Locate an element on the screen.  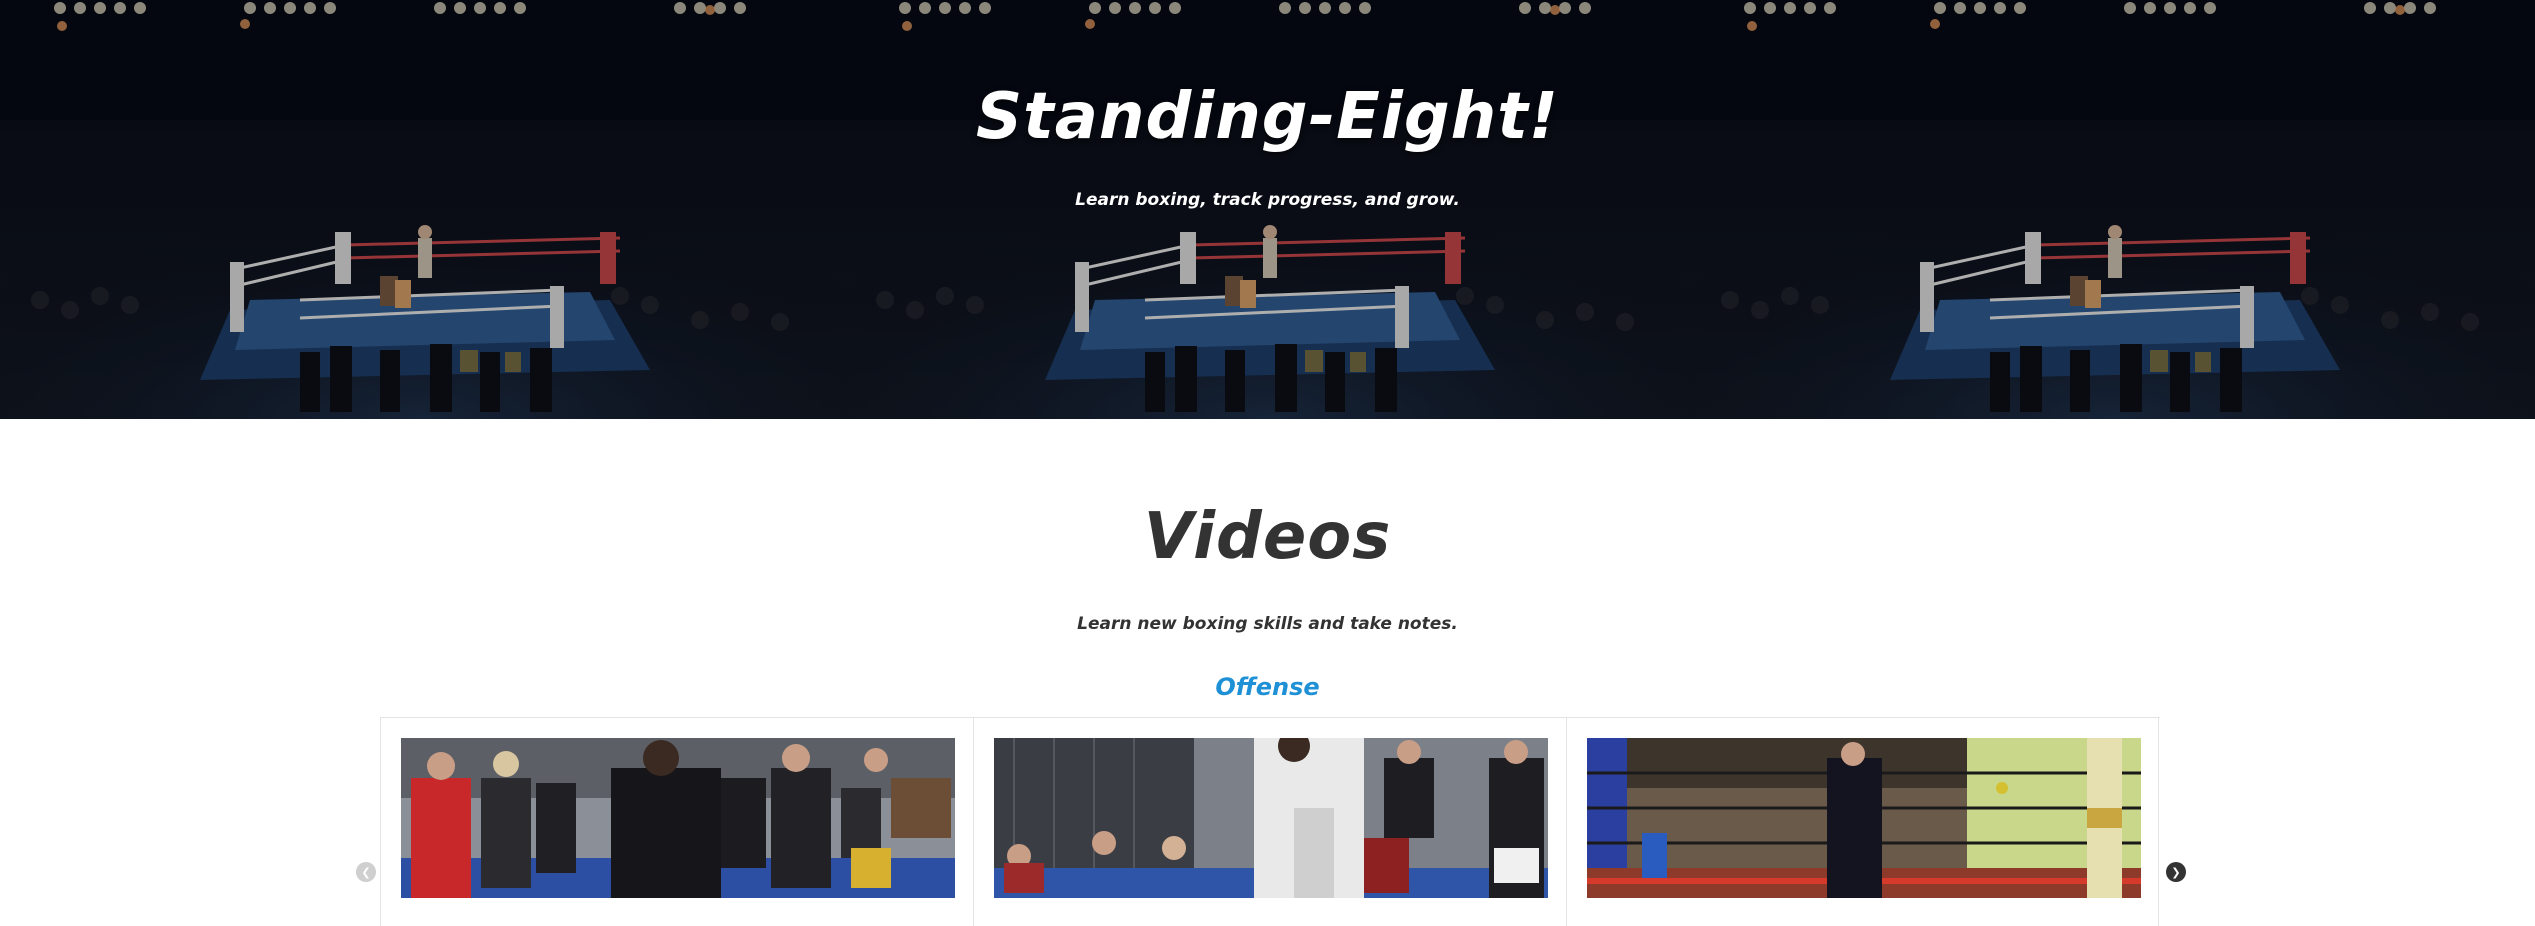
videos-heading: Videos is located at coordinates (1267, 537).